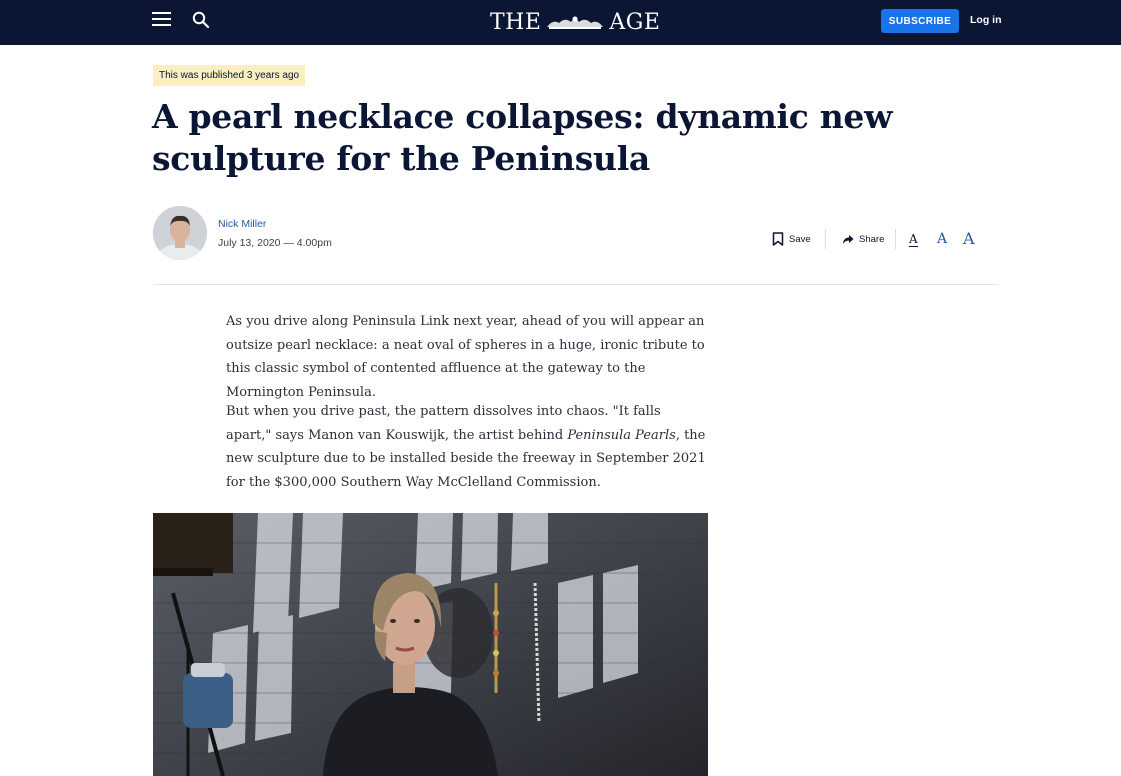  What do you see at coordinates (872, 239) in the screenshot?
I see `share-label: Share` at bounding box center [872, 239].